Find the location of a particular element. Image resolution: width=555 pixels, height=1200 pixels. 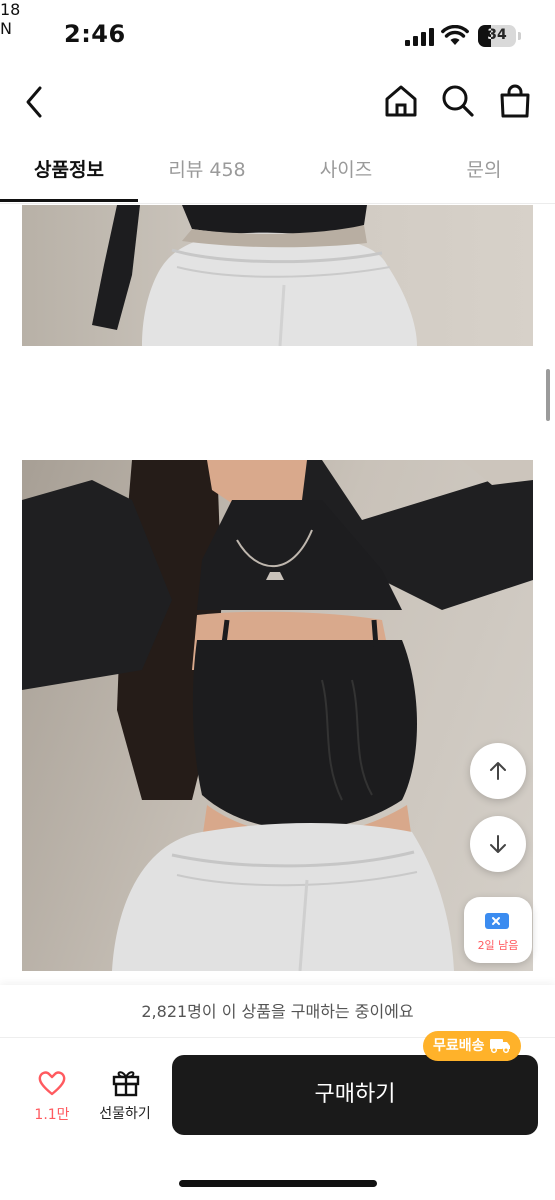

truck-icon is located at coordinates (499, 1045).